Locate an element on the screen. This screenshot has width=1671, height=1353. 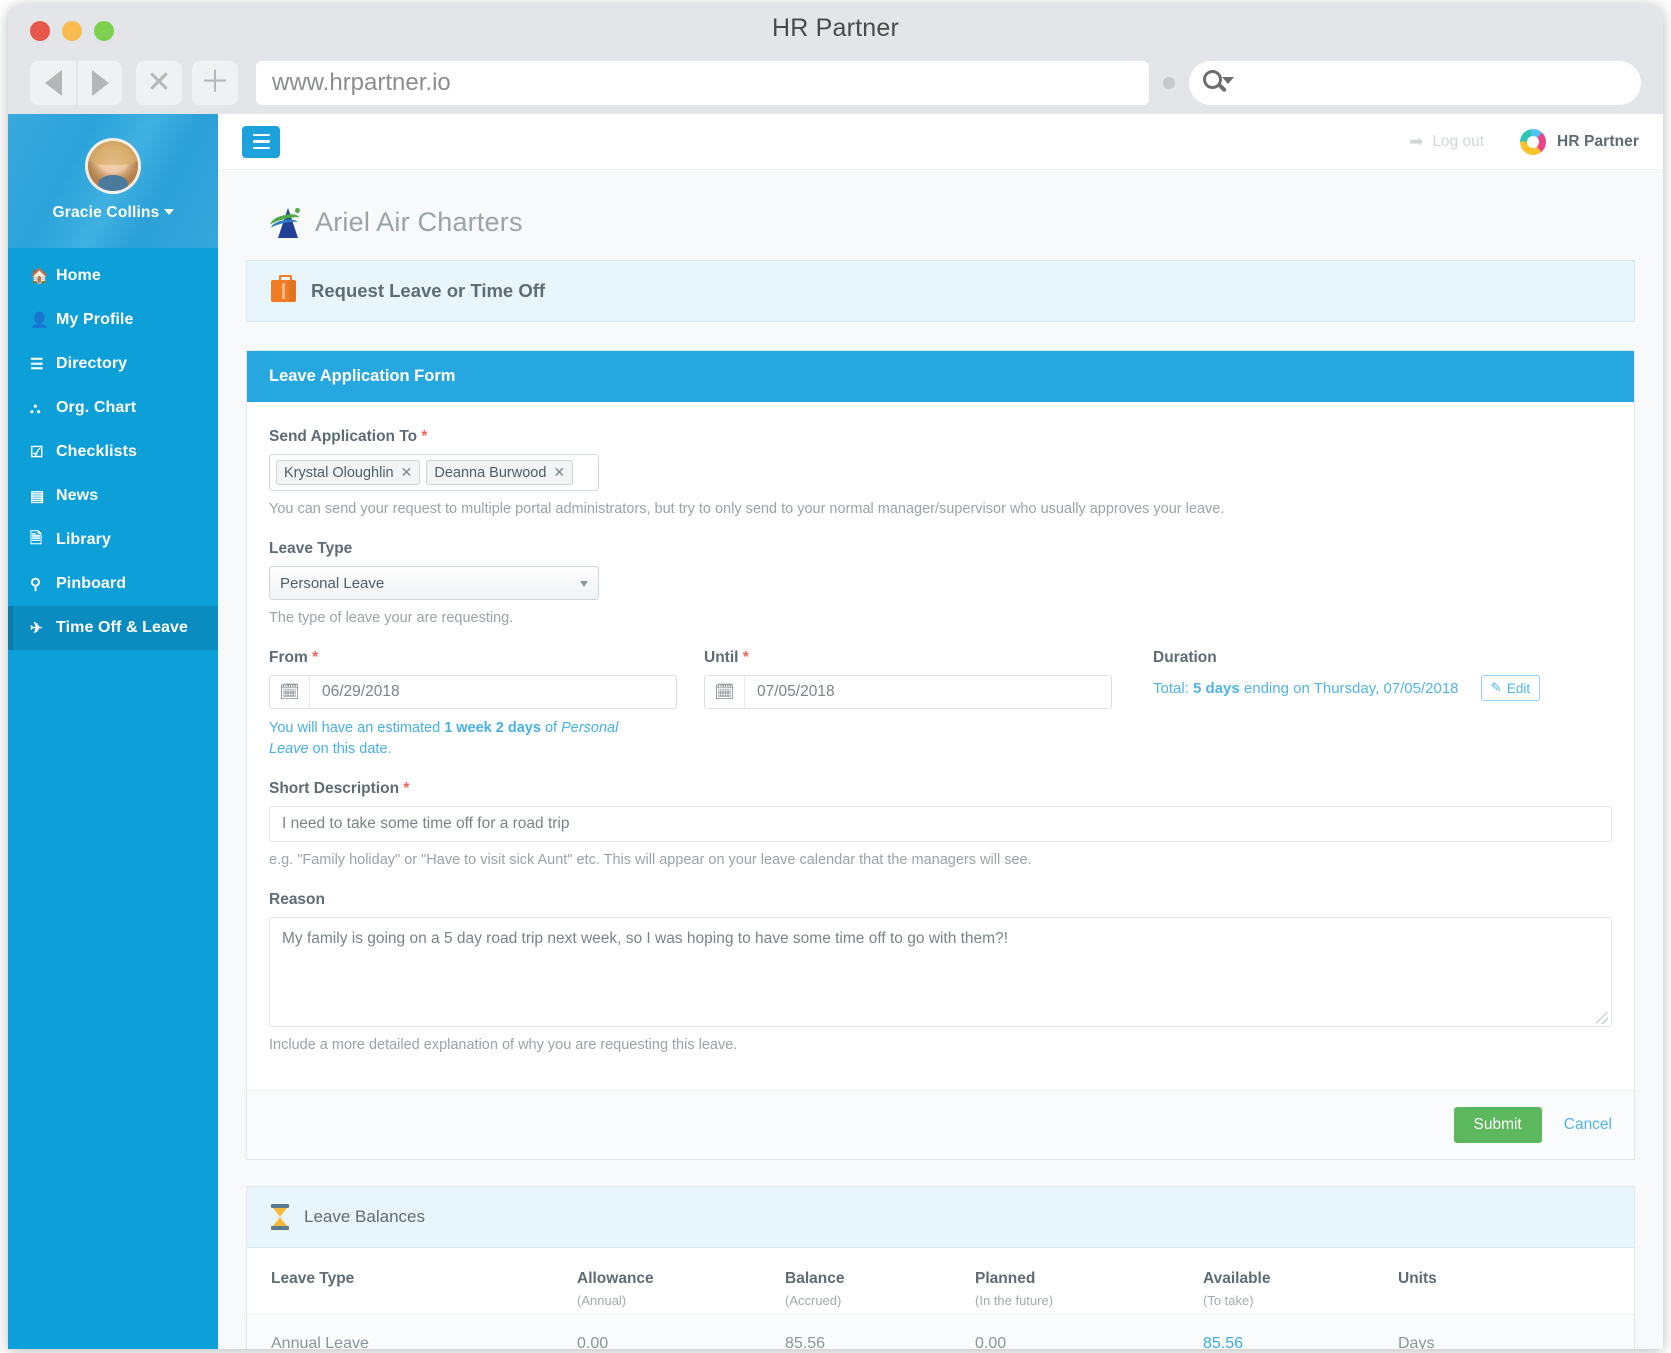
checkbox-icon: ☑ is located at coordinates (37, 452).